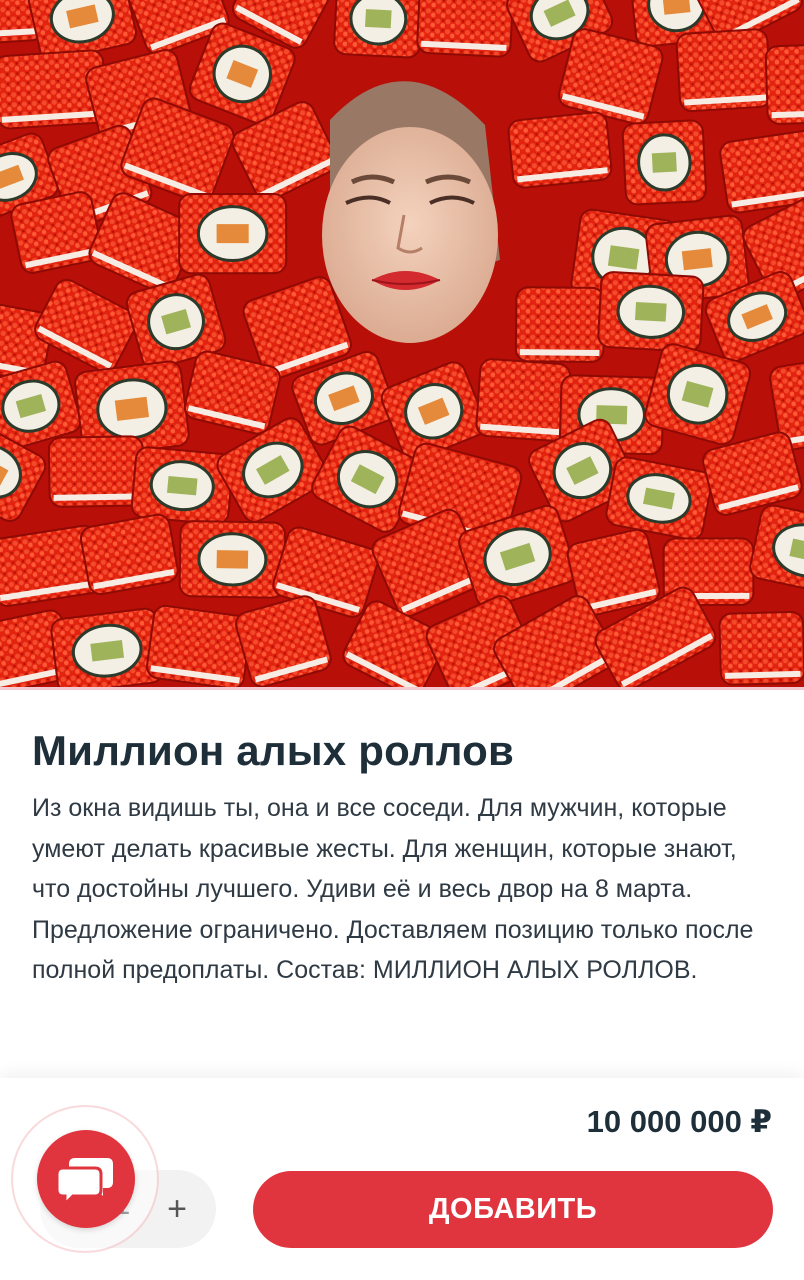  What do you see at coordinates (177, 1209) in the screenshot?
I see `plus-icon: +` at bounding box center [177, 1209].